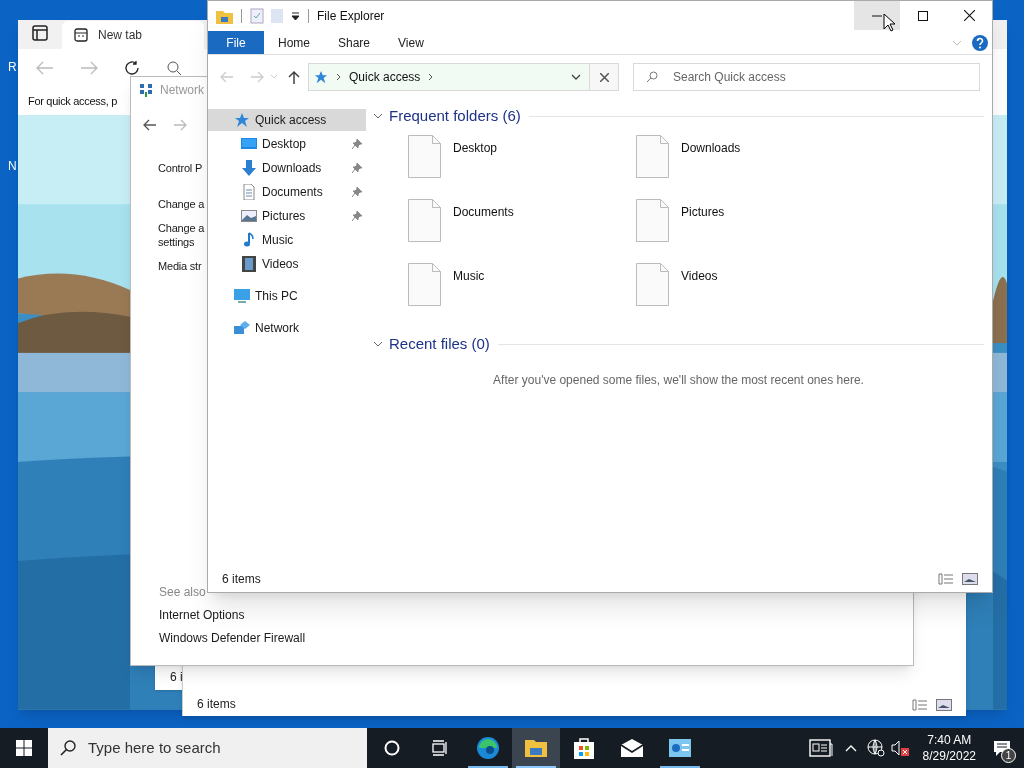 This screenshot has width=1024, height=768. Describe the element at coordinates (181, 204) in the screenshot. I see `task-link: Change a` at that location.